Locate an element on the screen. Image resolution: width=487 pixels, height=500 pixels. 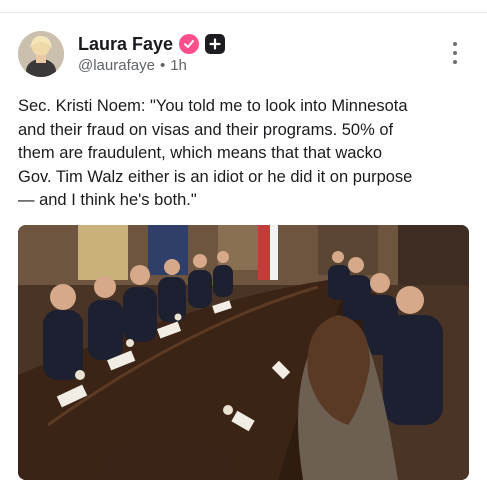
author-row: Laura Faye is located at coordinates (152, 44).